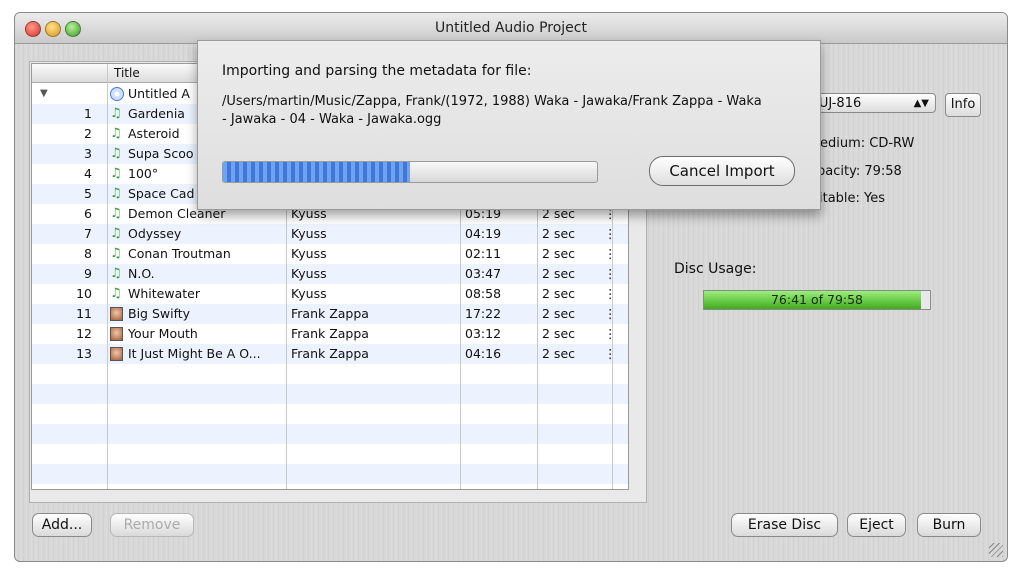 The image size is (1020, 576). What do you see at coordinates (483, 253) in the screenshot?
I see `track-time: 02:11` at bounding box center [483, 253].